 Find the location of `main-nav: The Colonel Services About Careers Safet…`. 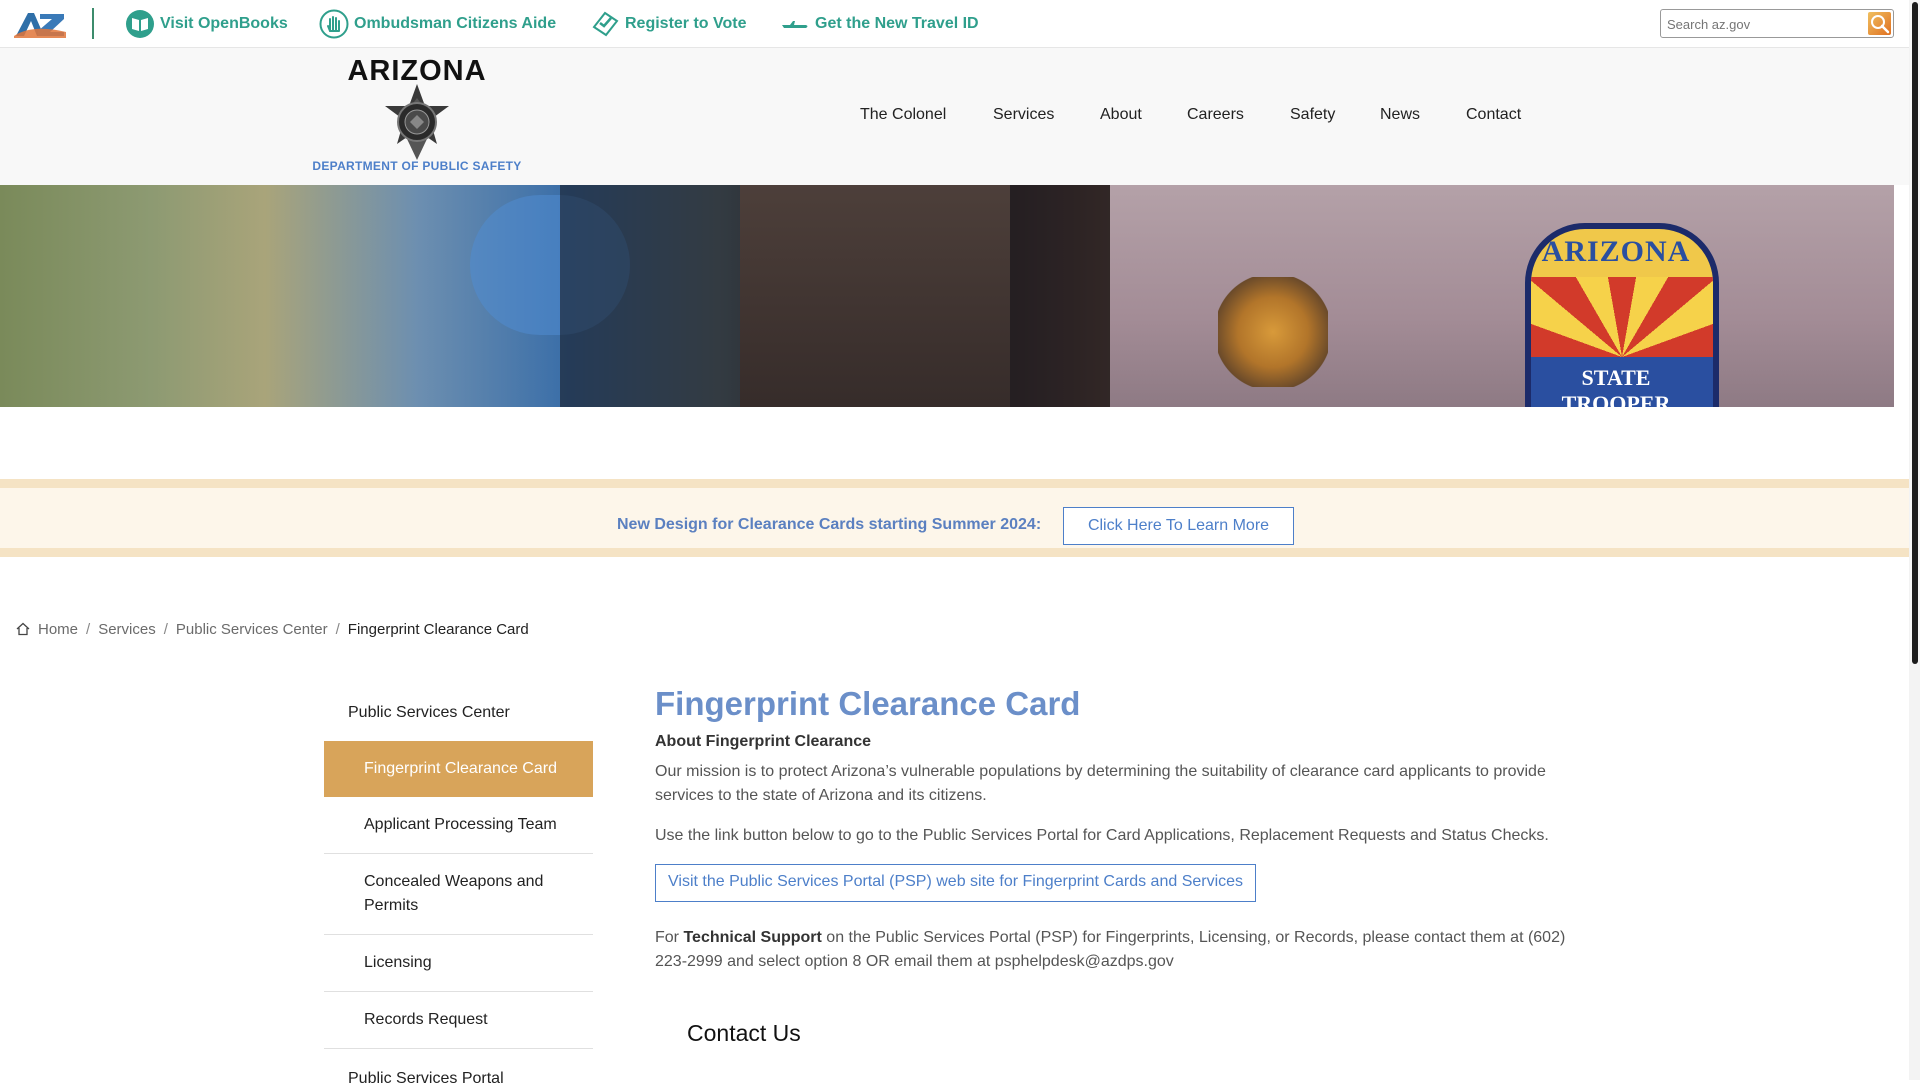

main-nav: The Colonel Services About Careers Safet… is located at coordinates (954, 118).